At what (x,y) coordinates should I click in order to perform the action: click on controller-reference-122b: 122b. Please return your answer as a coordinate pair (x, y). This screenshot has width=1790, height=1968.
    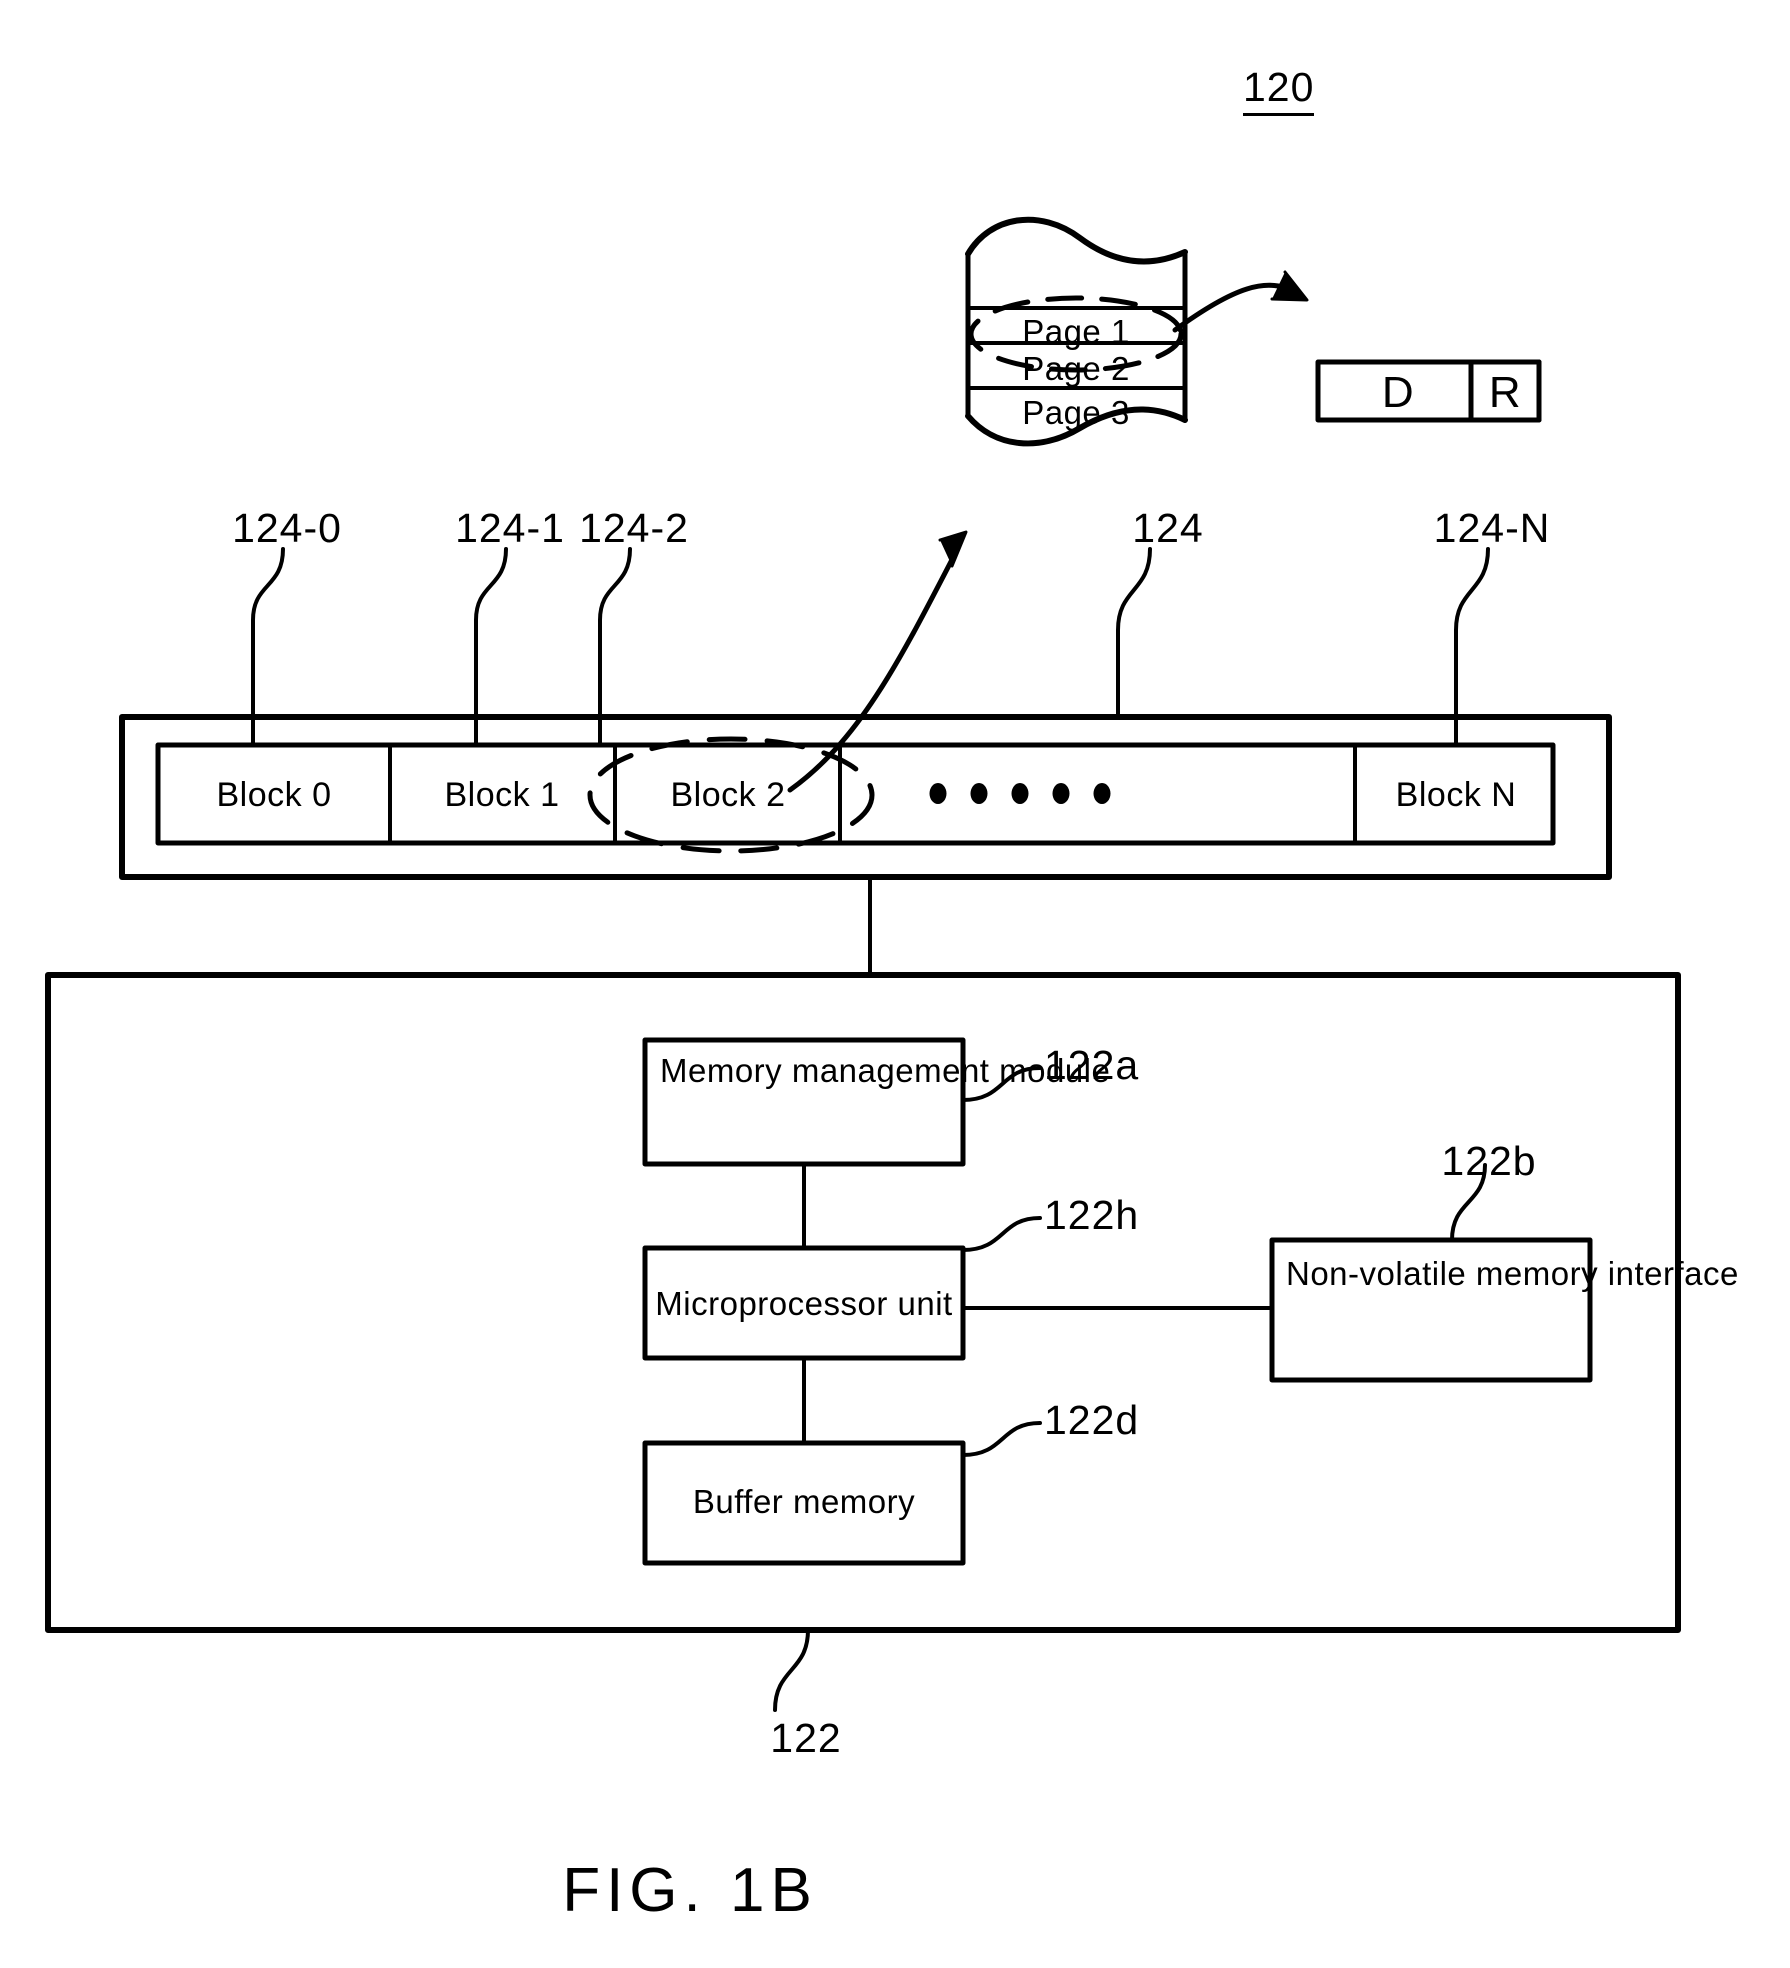
    Looking at the image, I should click on (1489, 1161).